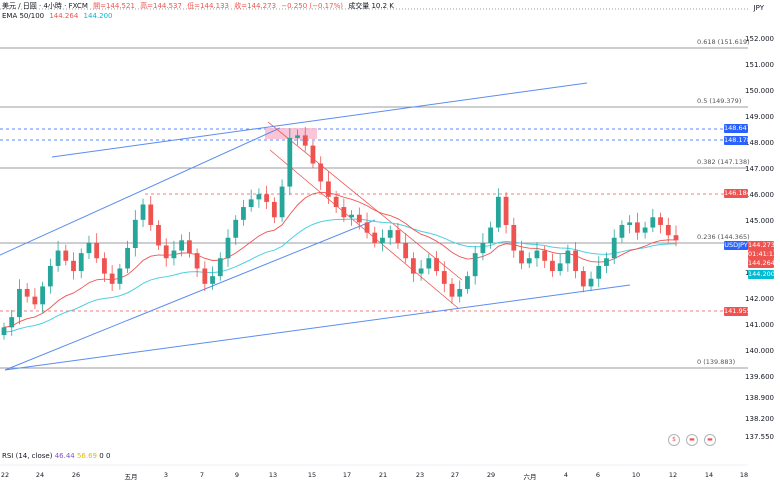  Describe the element at coordinates (87, 456) in the screenshot. I see `rsi-ma-value: 56.69` at that location.